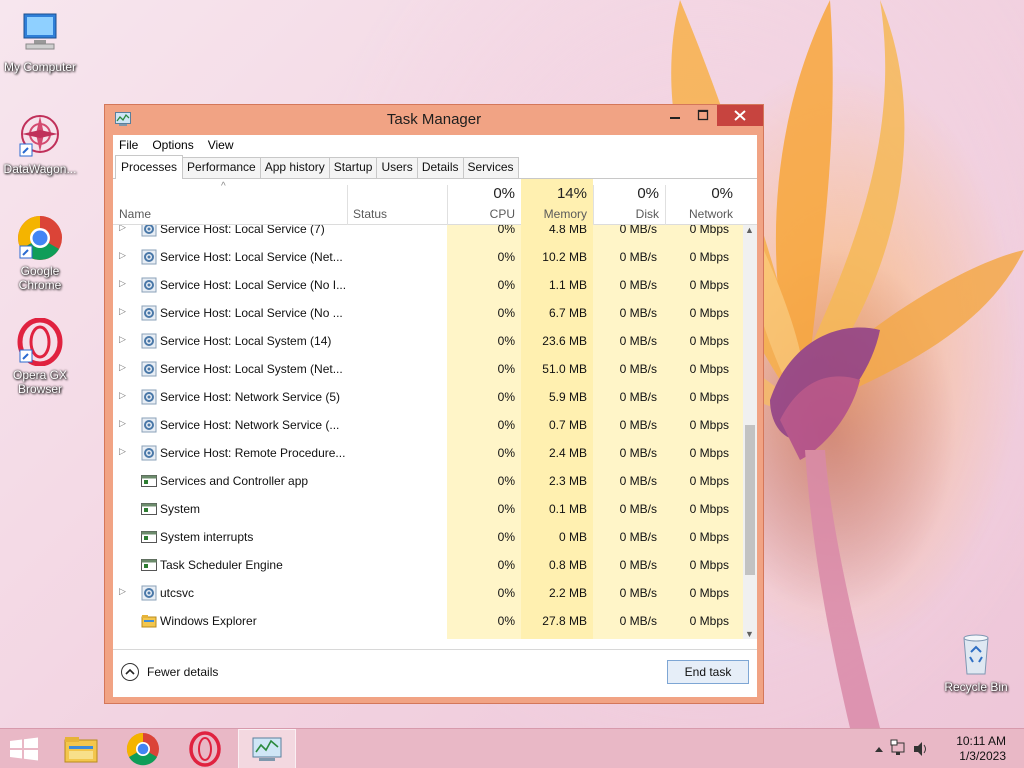 Image resolution: width=1024 pixels, height=768 pixels. Describe the element at coordinates (149, 257) in the screenshot. I see `service-gear-icon` at that location.